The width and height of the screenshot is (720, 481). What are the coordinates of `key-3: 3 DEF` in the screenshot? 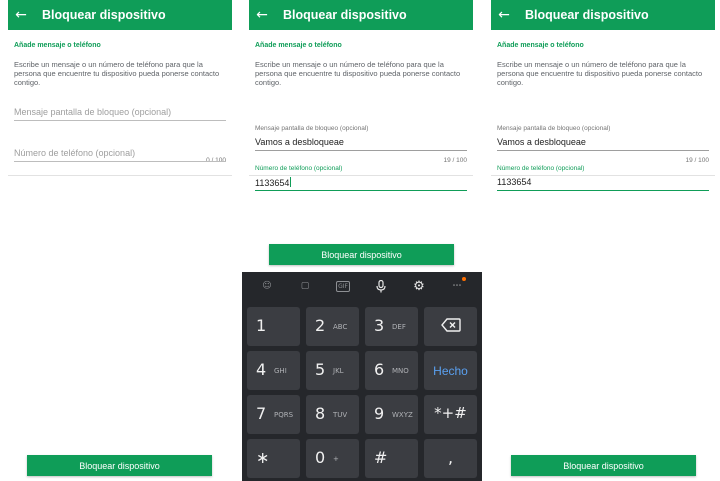 It's located at (391, 326).